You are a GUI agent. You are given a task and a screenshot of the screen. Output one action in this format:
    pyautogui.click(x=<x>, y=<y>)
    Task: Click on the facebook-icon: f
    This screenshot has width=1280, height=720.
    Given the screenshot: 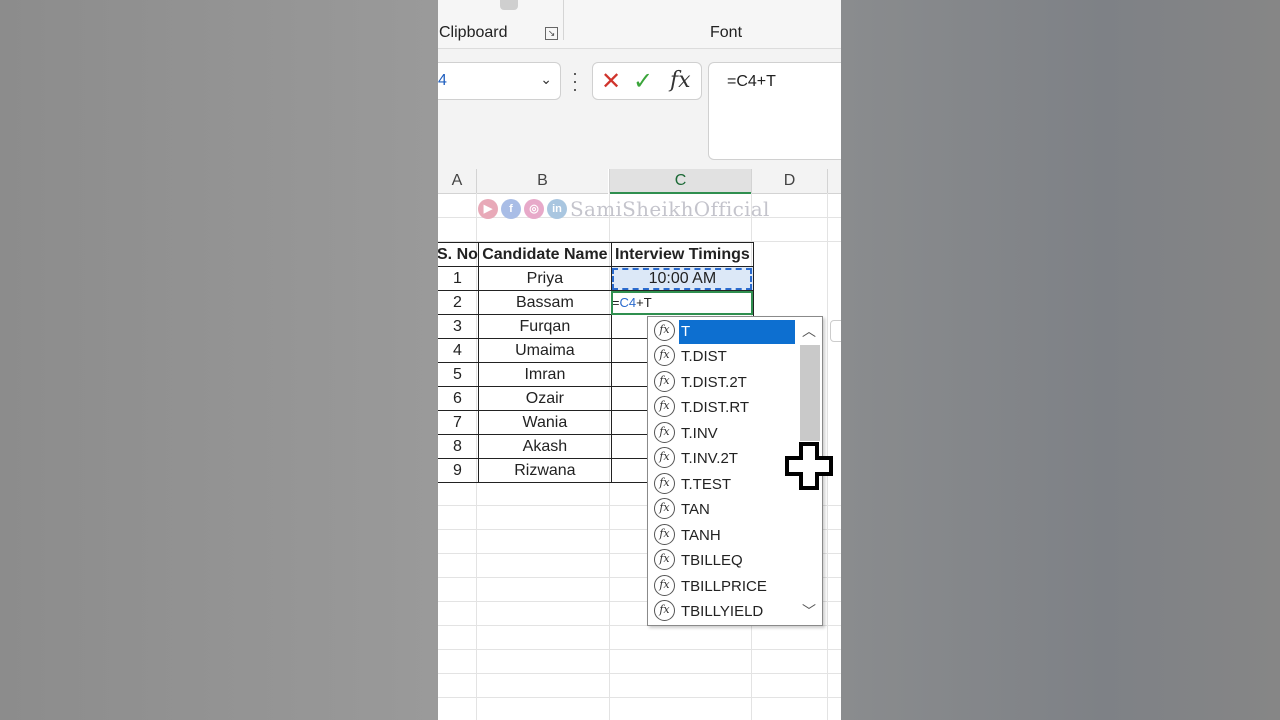 What is the action you would take?
    pyautogui.click(x=511, y=209)
    